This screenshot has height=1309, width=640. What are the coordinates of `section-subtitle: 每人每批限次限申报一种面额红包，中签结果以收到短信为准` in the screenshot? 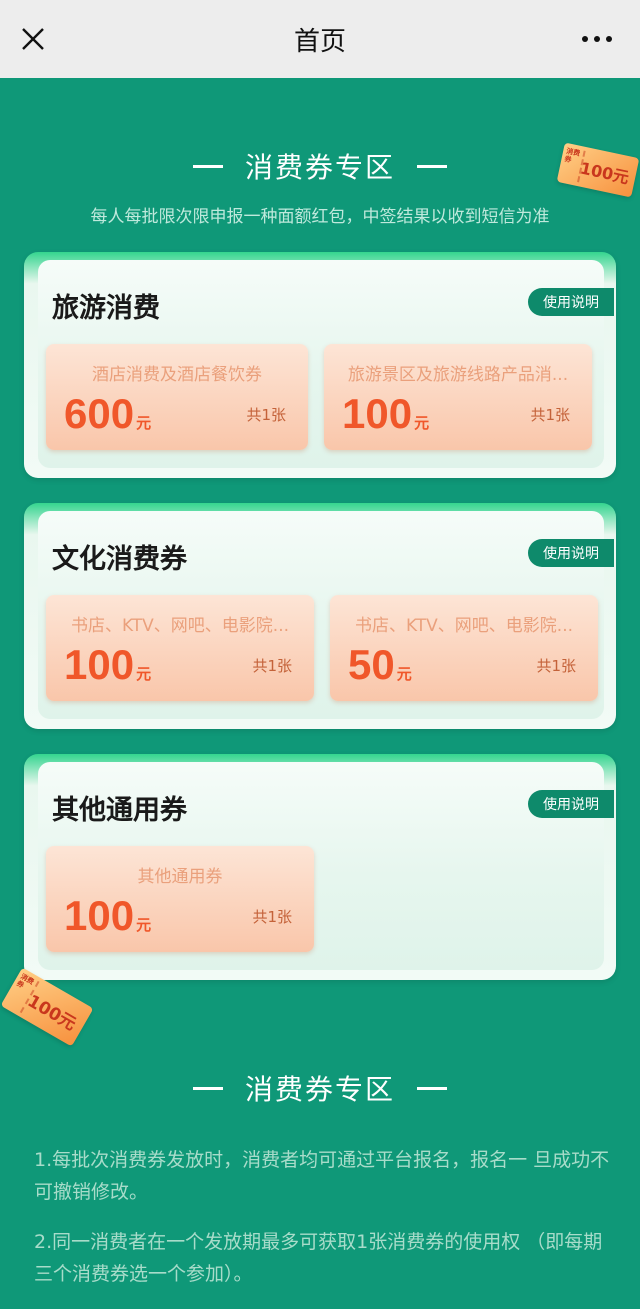 It's located at (320, 217).